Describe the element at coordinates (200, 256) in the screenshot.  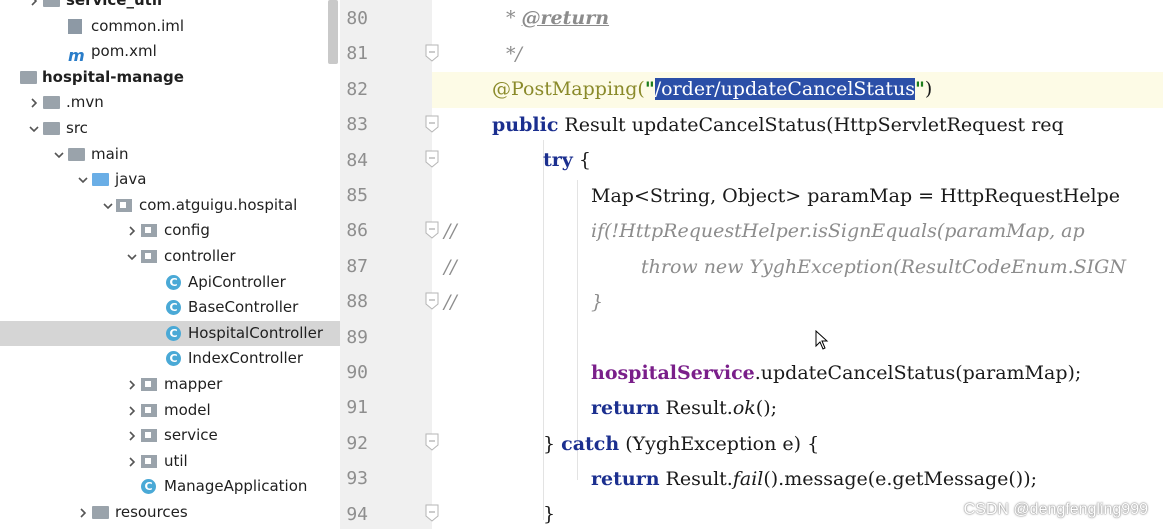
I see `tree-item-label: controller` at that location.